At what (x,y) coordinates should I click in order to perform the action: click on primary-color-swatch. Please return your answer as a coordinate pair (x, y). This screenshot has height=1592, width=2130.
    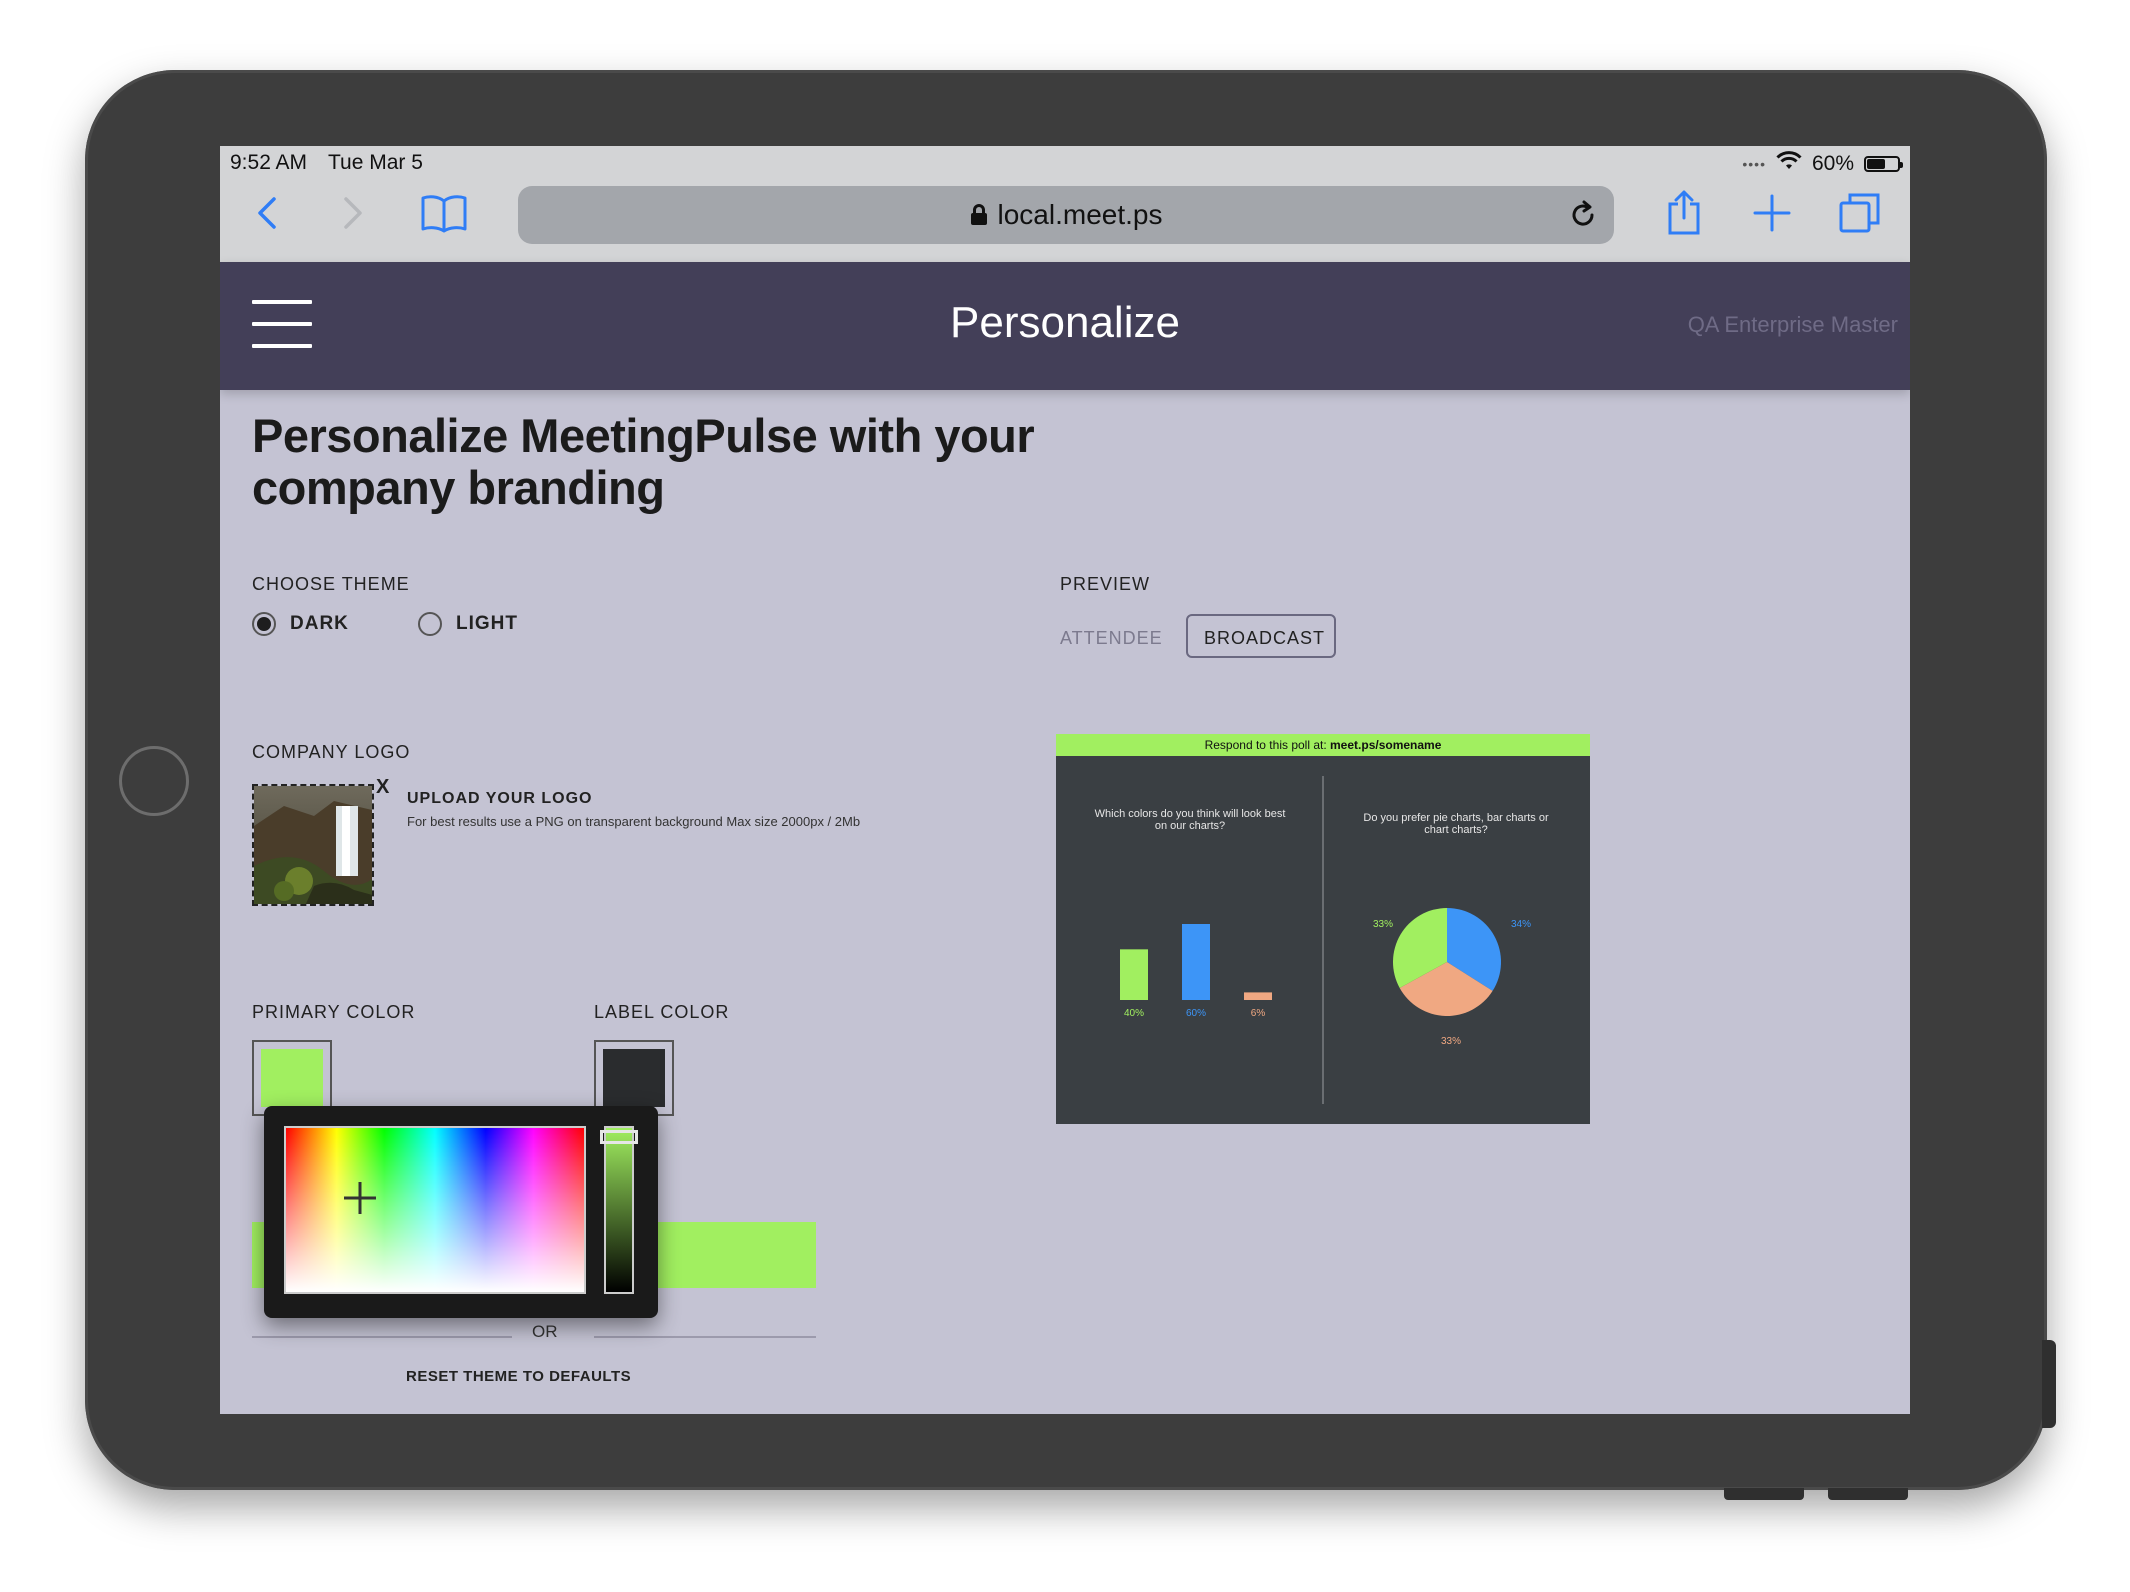
    Looking at the image, I should click on (292, 1078).